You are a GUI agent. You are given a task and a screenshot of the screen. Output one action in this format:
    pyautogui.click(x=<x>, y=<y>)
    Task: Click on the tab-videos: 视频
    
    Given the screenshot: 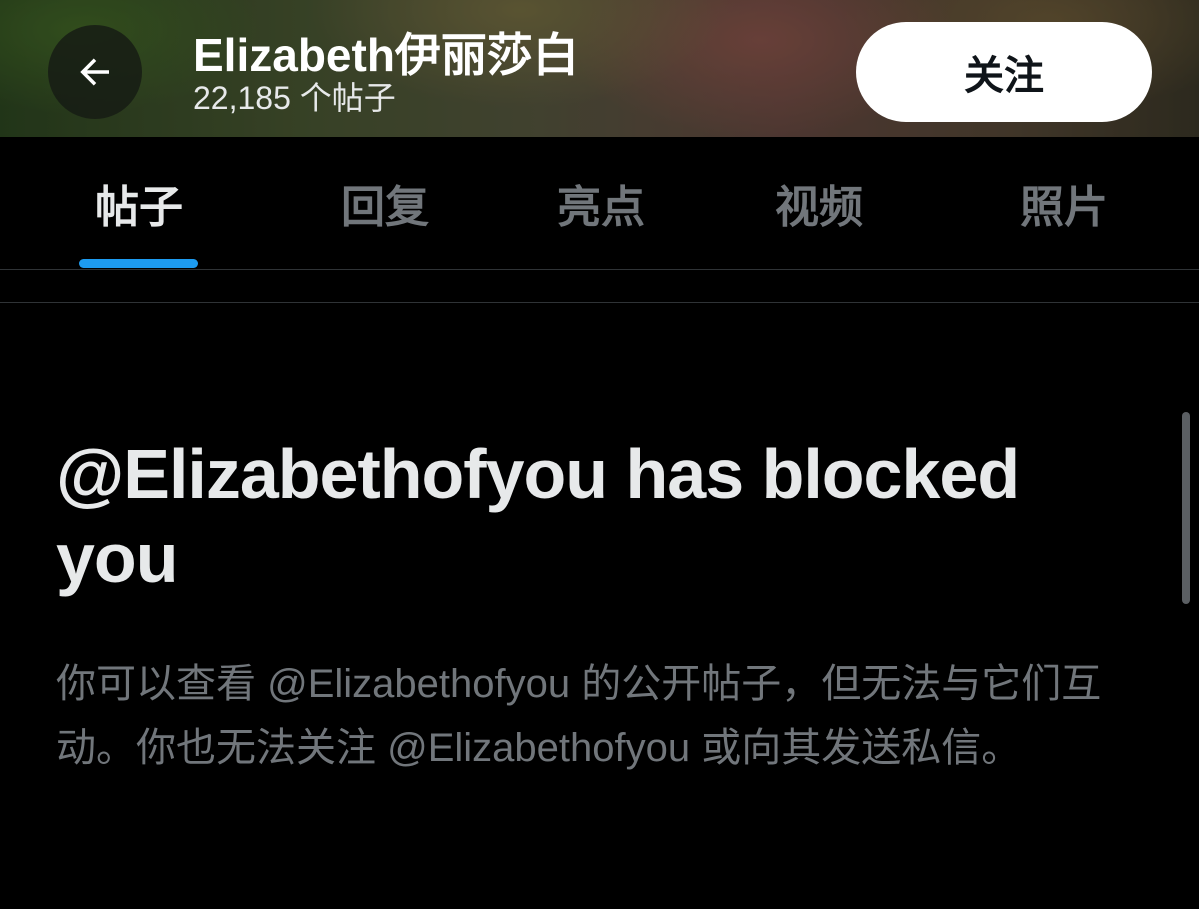 What is the action you would take?
    pyautogui.click(x=819, y=203)
    